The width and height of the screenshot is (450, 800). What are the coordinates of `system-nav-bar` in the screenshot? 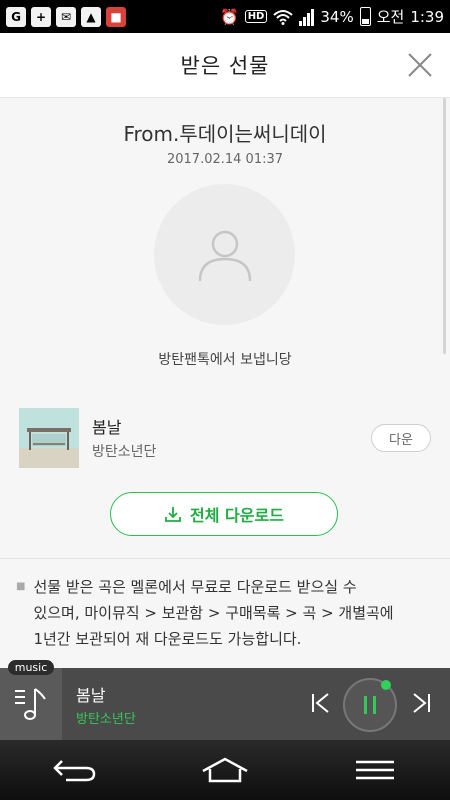 It's located at (225, 770).